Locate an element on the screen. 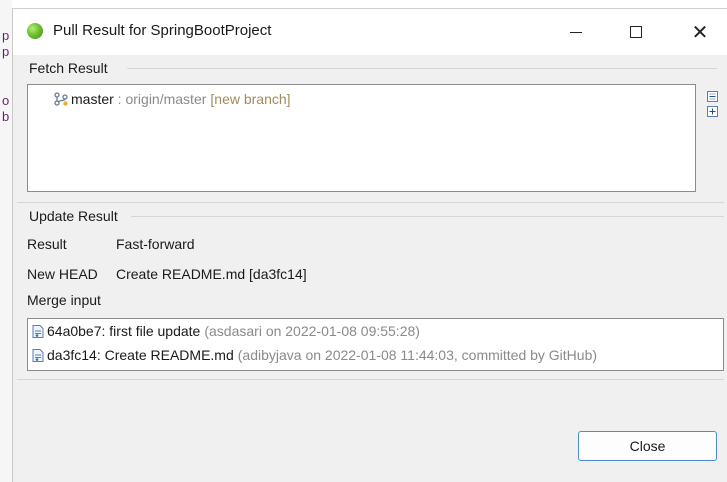 Image resolution: width=727 pixels, height=482 pixels. minimize-button is located at coordinates (576, 32).